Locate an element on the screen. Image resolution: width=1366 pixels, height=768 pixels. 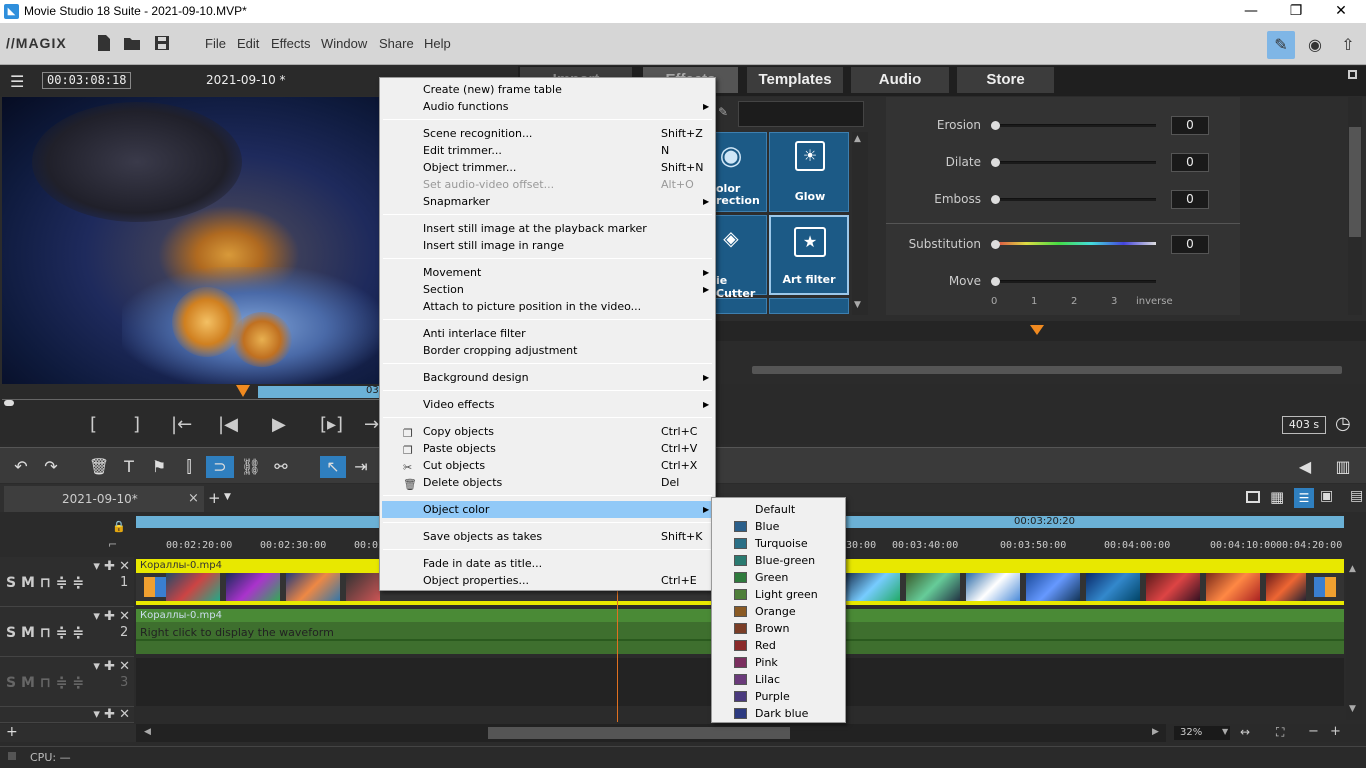
volume-icon: ◀ is located at coordinates (1305, 467).